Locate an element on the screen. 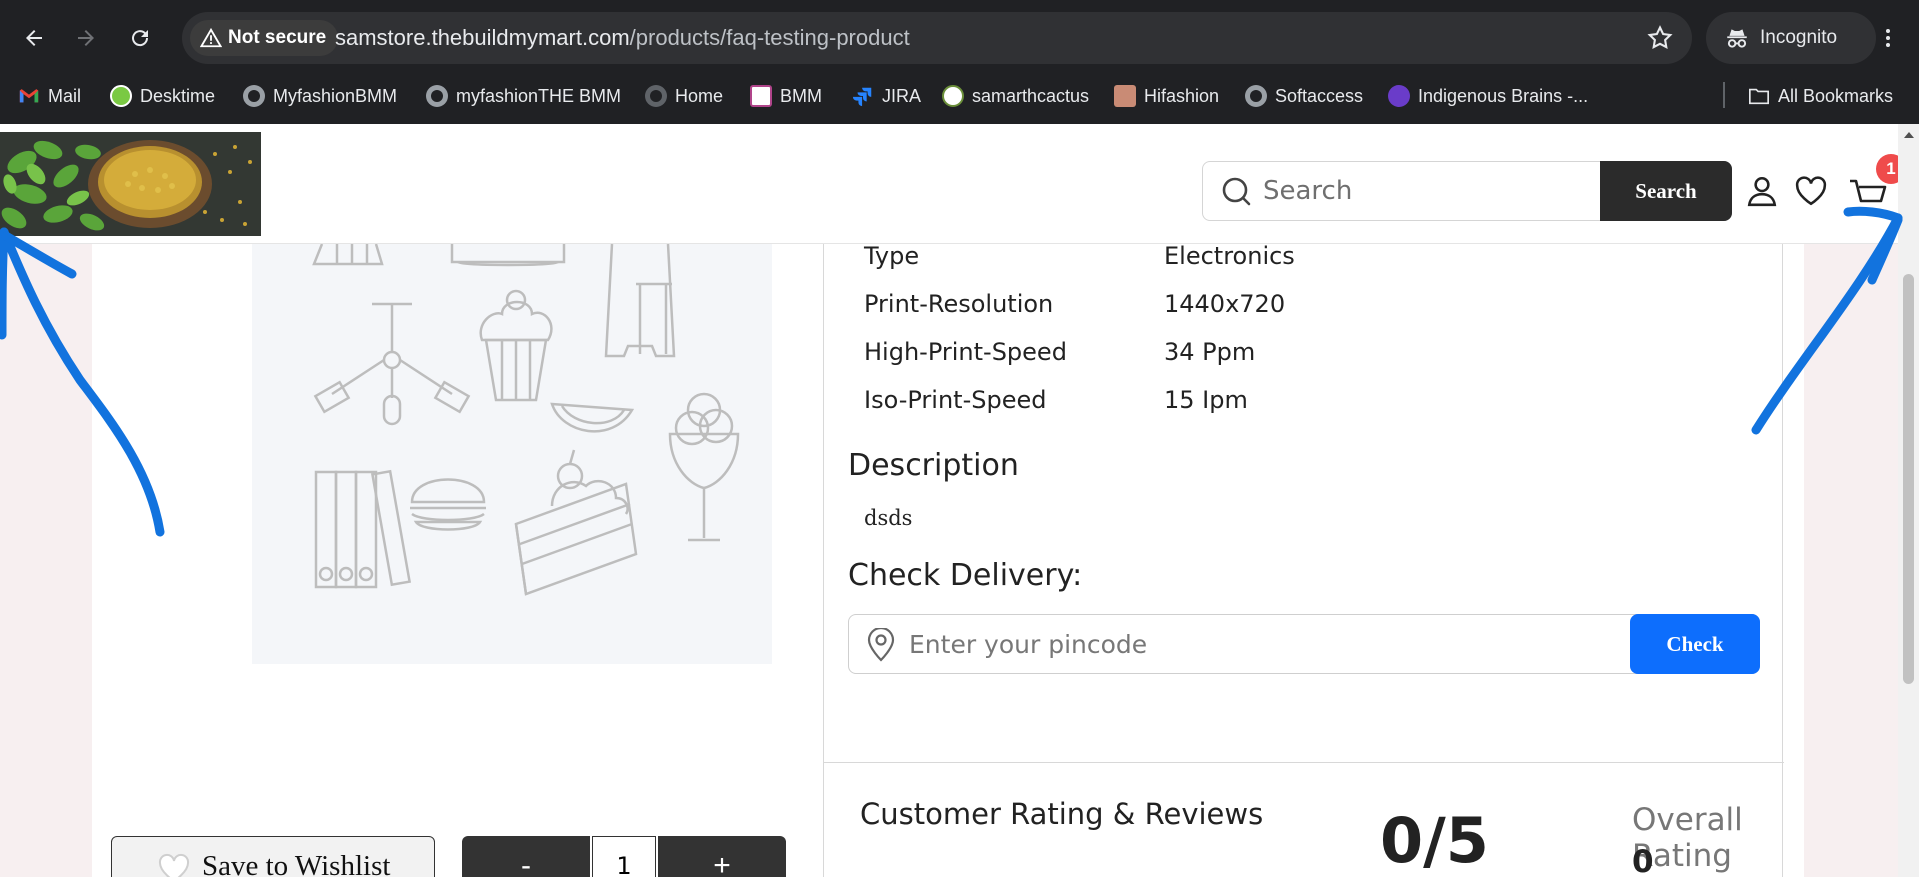 The width and height of the screenshot is (1919, 877). spec-row: High-Print-Speed 34 Ppm is located at coordinates (1059, 355).